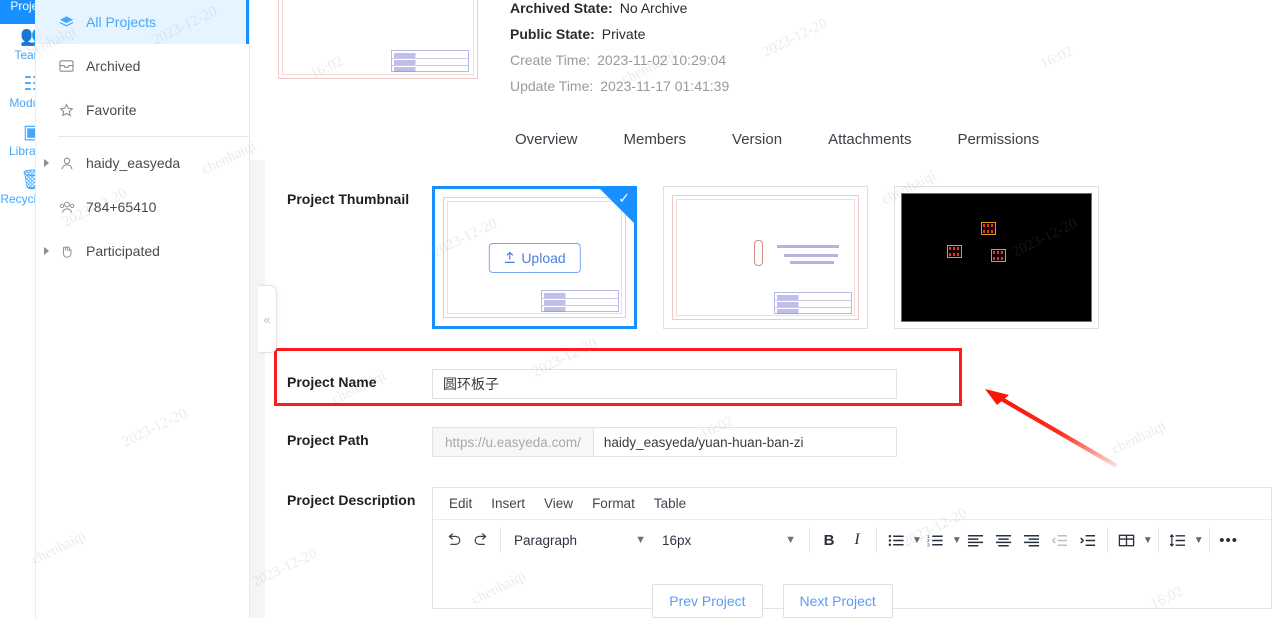  I want to click on sidebar-item-team-784-65410: 784+65410, so click(142, 207).